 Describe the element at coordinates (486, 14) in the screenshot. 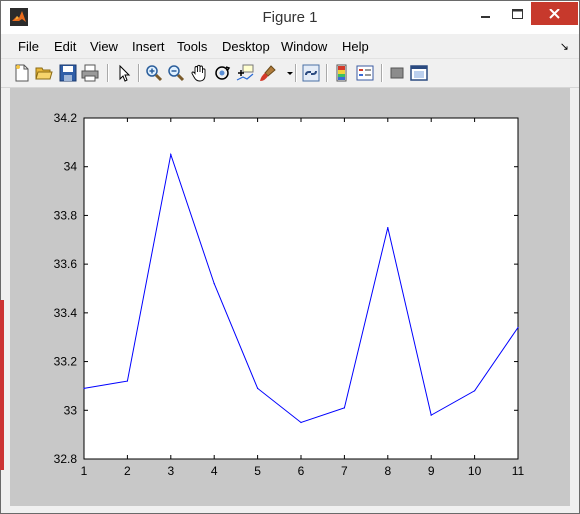

I see `minimize-button` at that location.